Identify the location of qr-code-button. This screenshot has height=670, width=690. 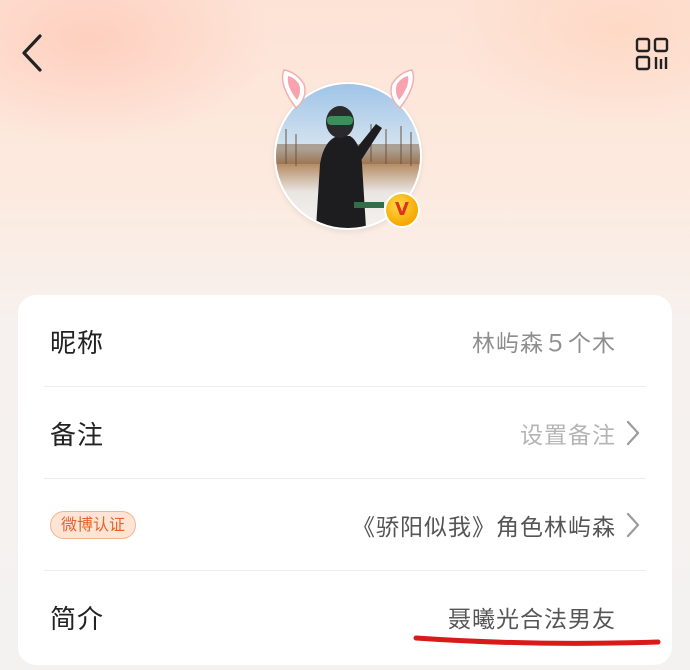
(652, 54).